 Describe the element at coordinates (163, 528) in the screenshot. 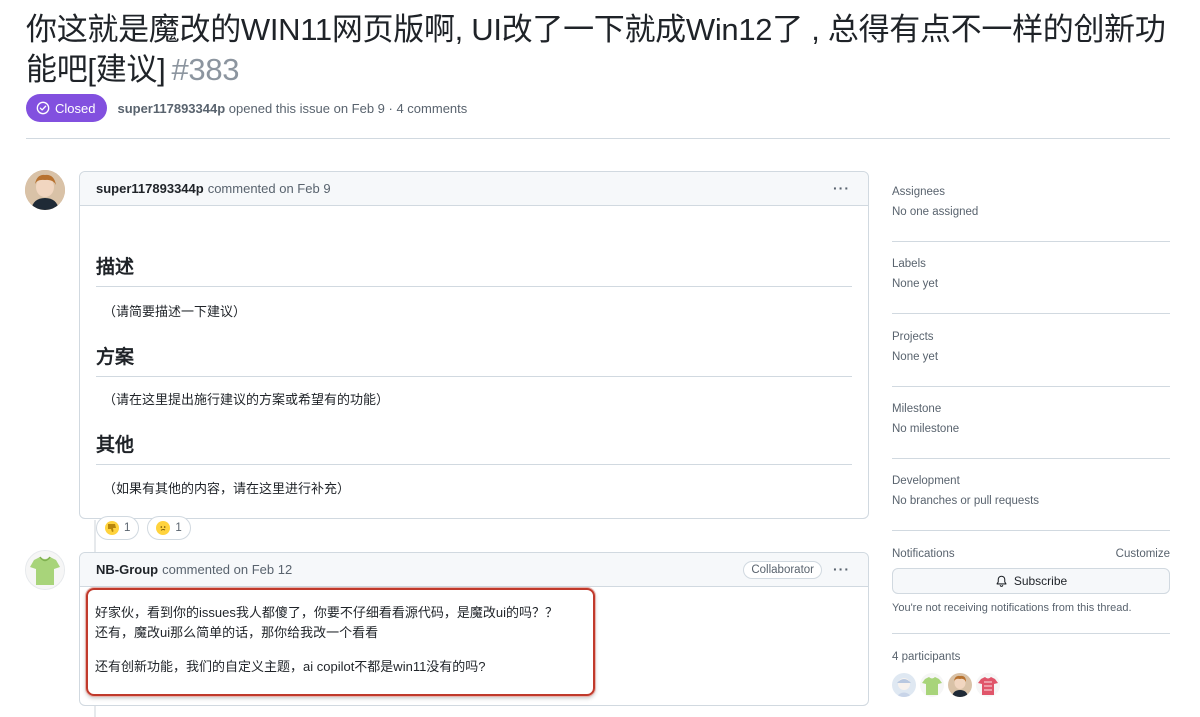

I see `confused-face-icon` at that location.